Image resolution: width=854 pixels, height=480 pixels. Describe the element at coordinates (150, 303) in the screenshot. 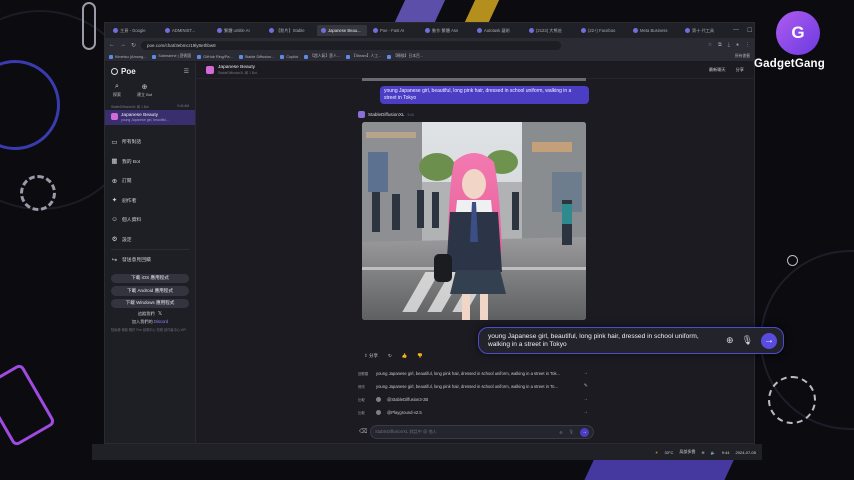

I see `download-windows-button: 下載 Windows 應用程式` at that location.